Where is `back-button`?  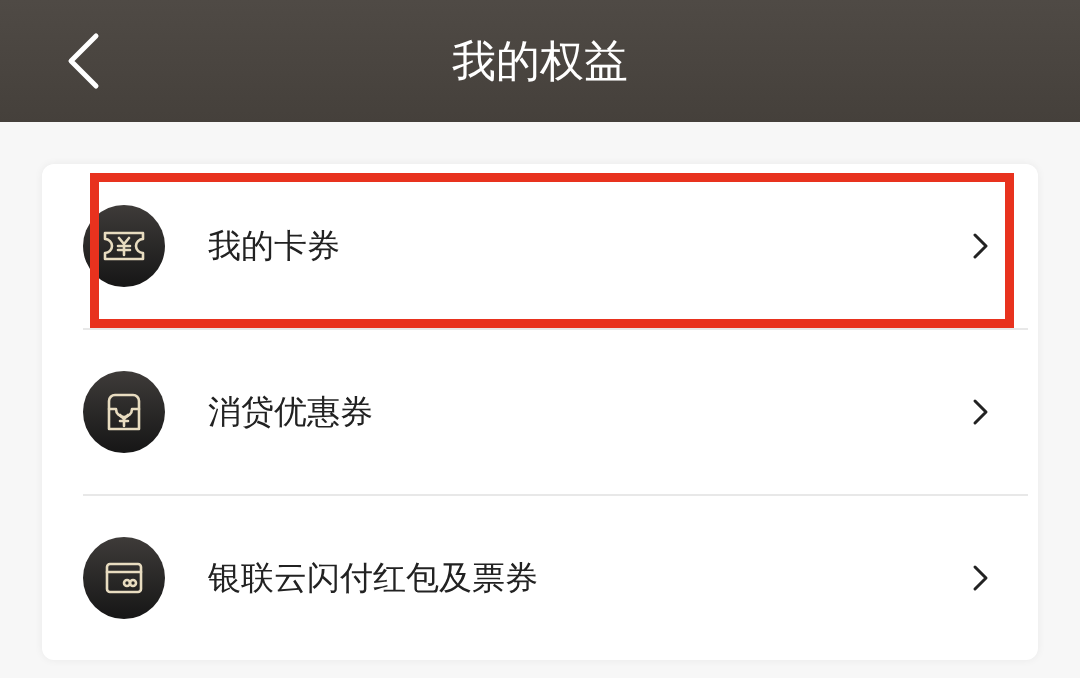
back-button is located at coordinates (83, 61).